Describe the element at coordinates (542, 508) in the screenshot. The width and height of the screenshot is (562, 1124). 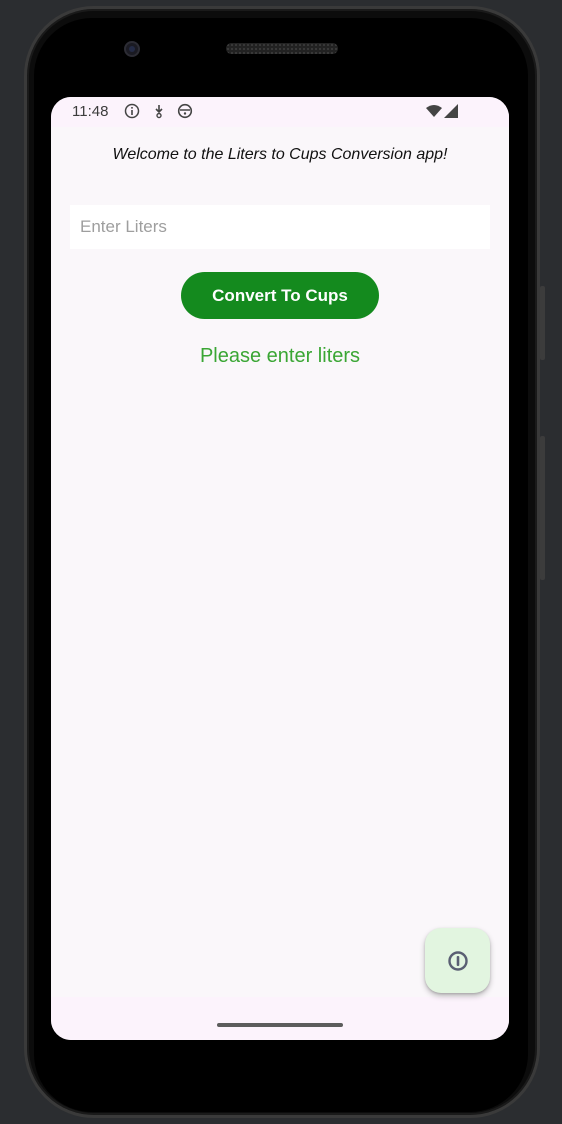
I see `volume-button` at that location.